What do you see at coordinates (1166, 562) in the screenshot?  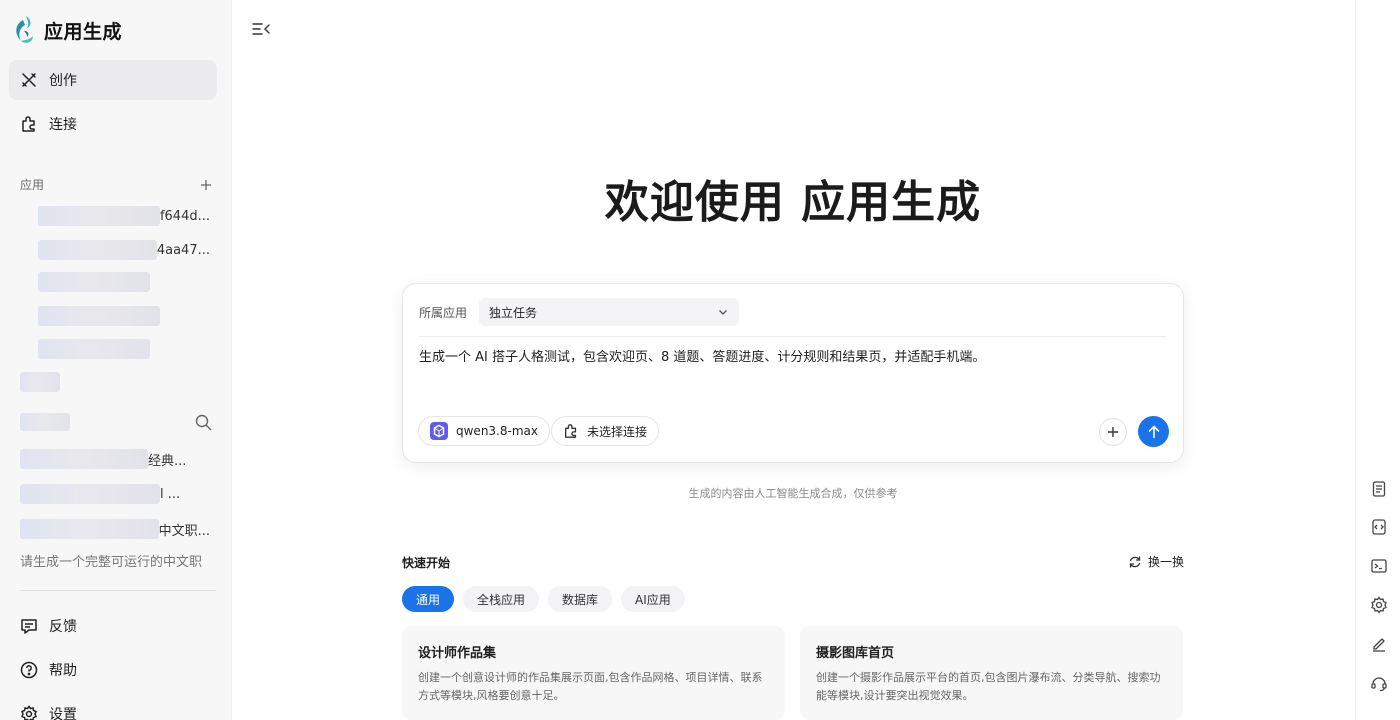 I see `refresh-label: 换一换` at bounding box center [1166, 562].